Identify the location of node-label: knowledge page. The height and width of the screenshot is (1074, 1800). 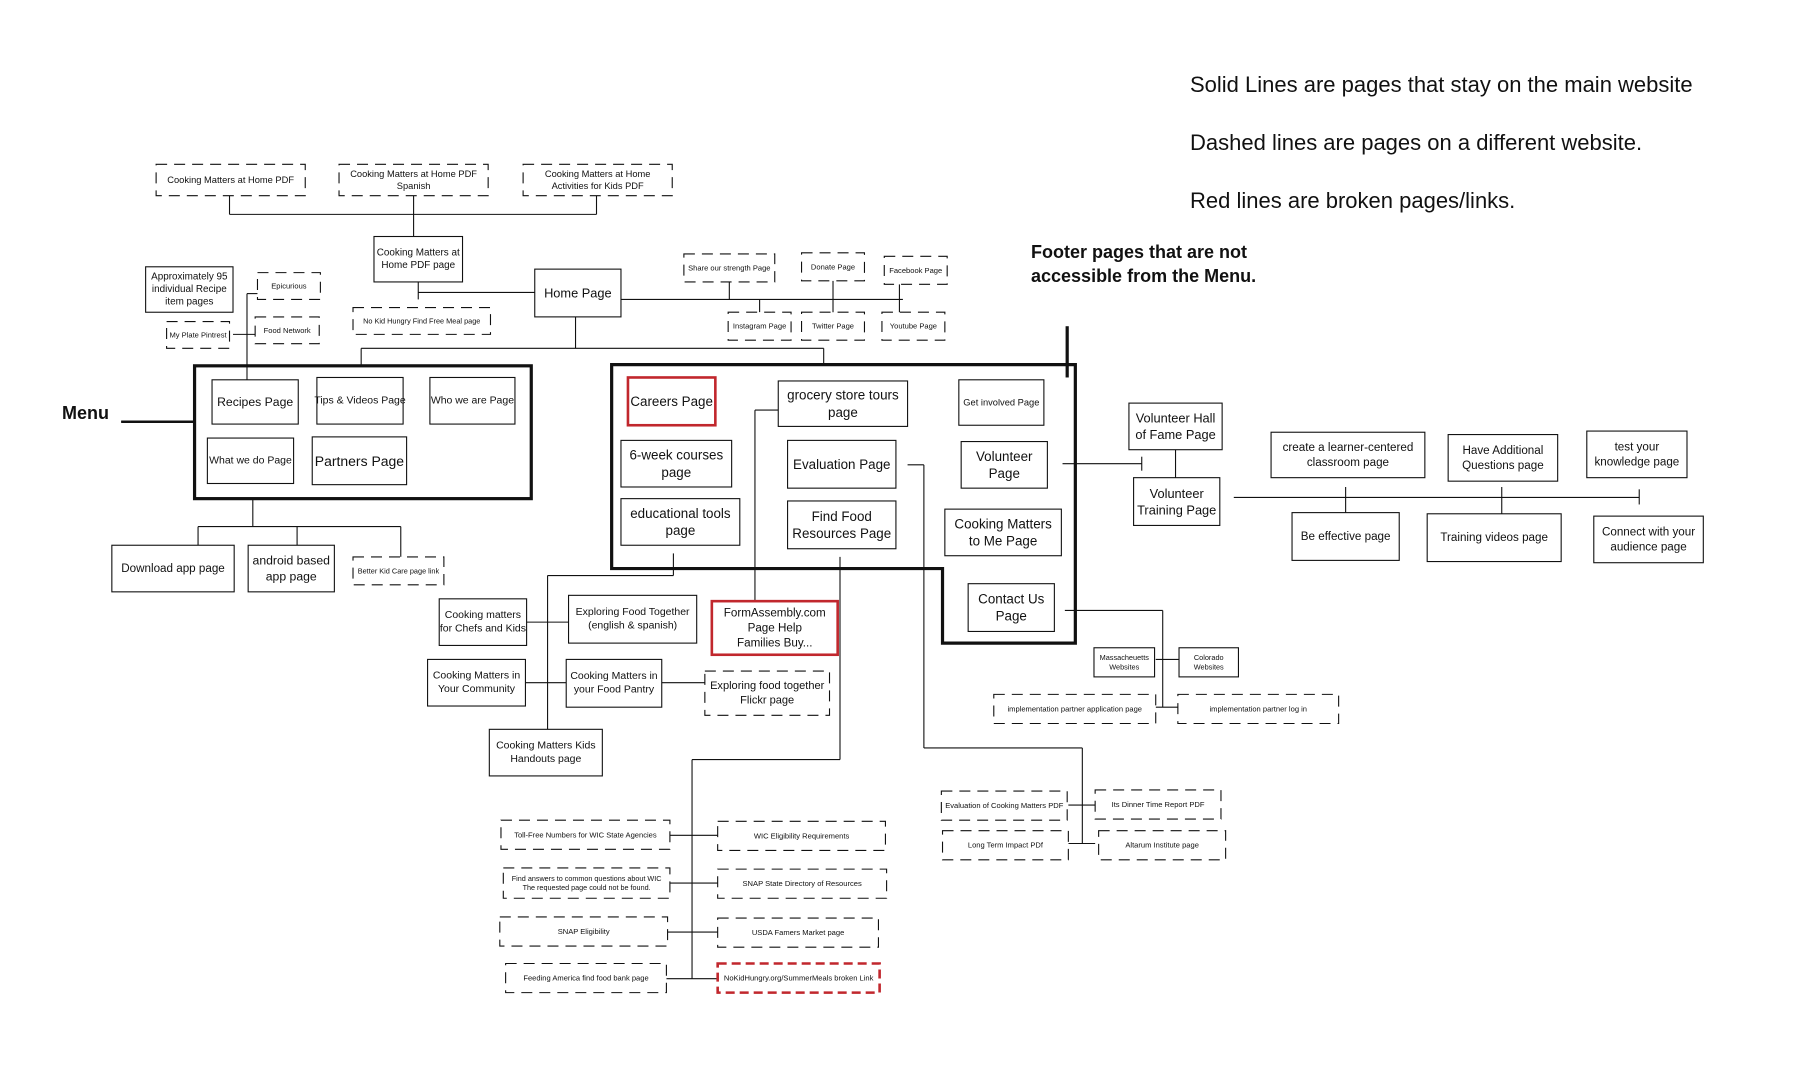
(1636, 461).